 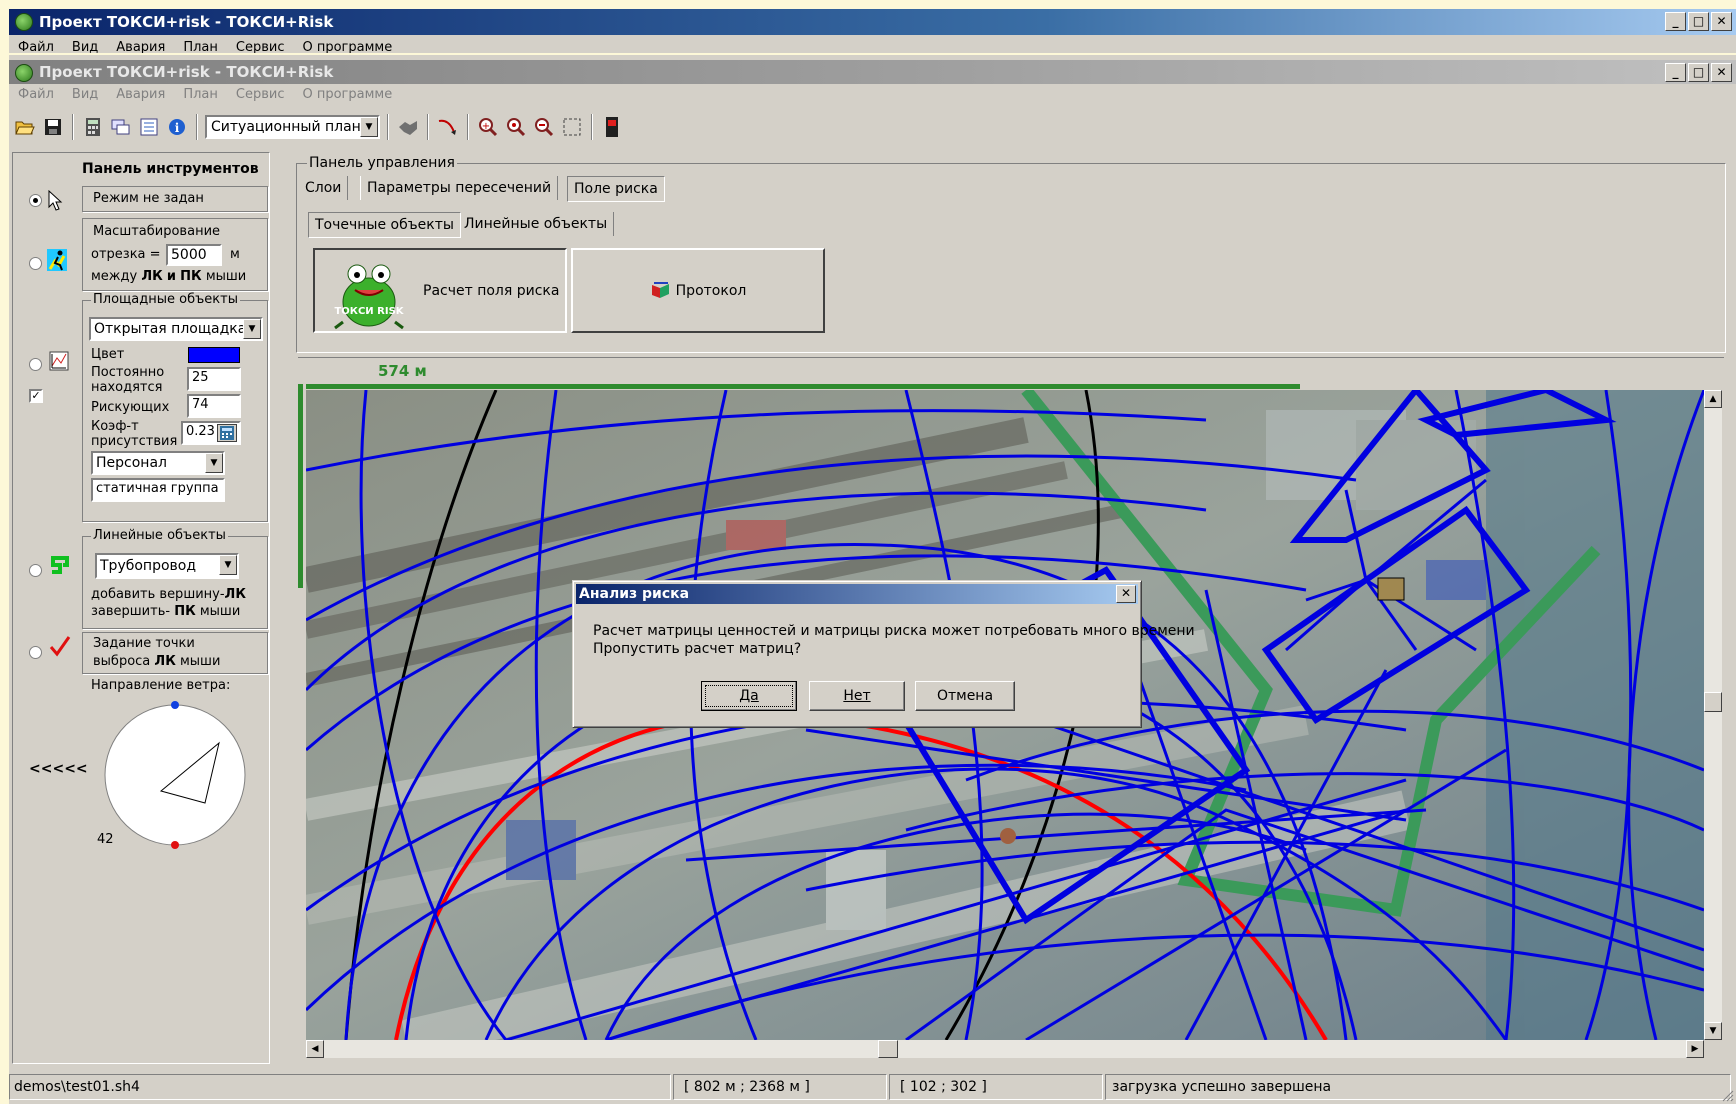 I want to click on scroll-down-icon: ▼, so click(x=1713, y=1031).